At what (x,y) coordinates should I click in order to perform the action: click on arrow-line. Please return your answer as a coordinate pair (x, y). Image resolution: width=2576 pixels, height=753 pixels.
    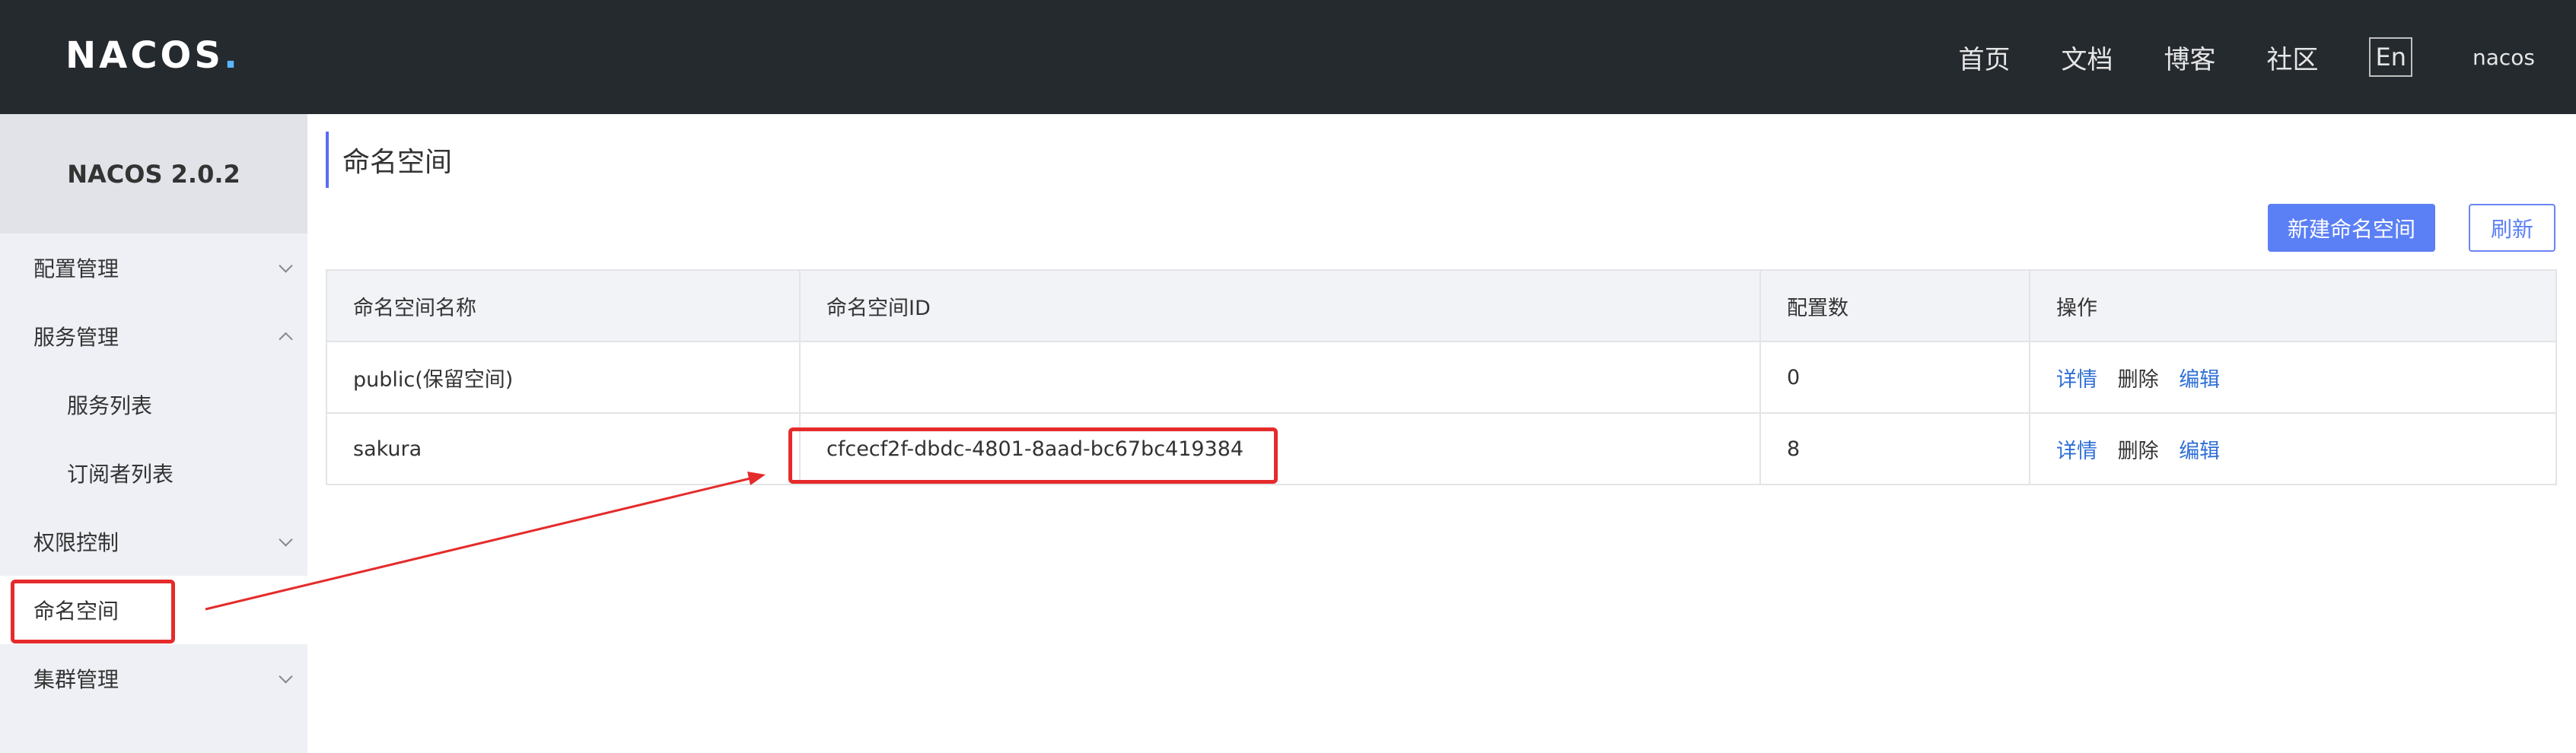
    Looking at the image, I should click on (479, 543).